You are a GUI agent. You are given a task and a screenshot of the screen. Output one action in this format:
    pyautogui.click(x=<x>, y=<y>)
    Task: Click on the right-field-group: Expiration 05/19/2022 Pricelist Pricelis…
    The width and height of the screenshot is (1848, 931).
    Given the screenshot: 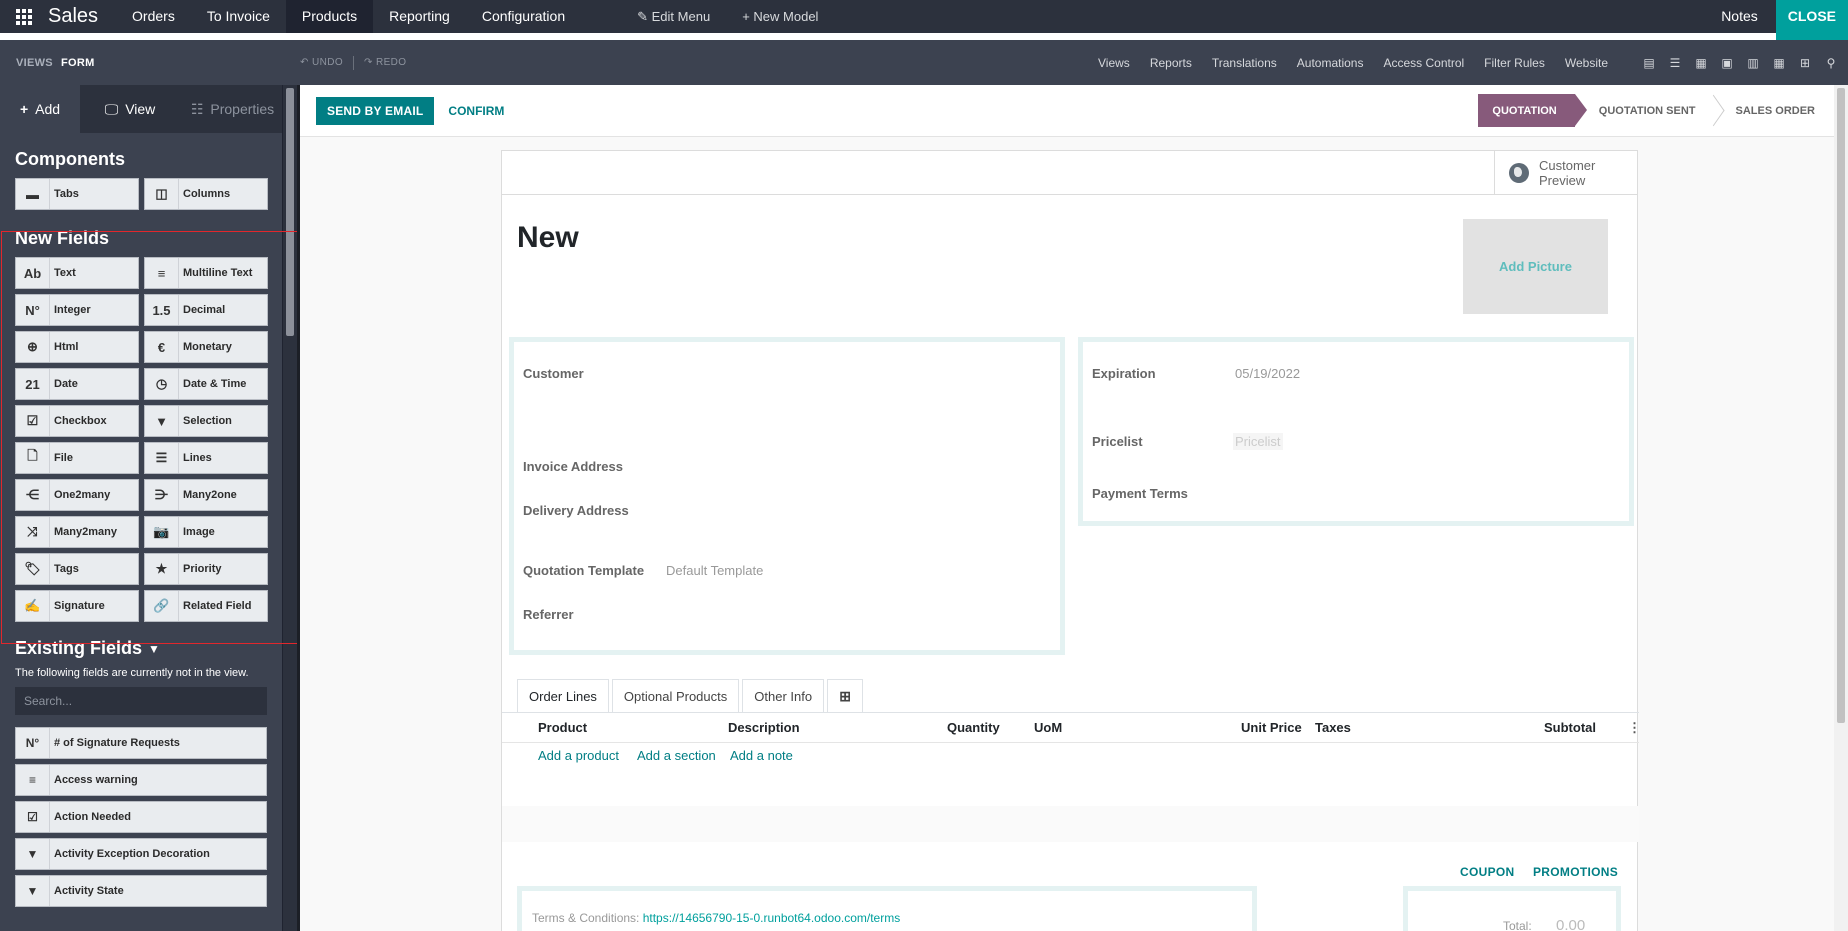 What is the action you would take?
    pyautogui.click(x=1356, y=431)
    